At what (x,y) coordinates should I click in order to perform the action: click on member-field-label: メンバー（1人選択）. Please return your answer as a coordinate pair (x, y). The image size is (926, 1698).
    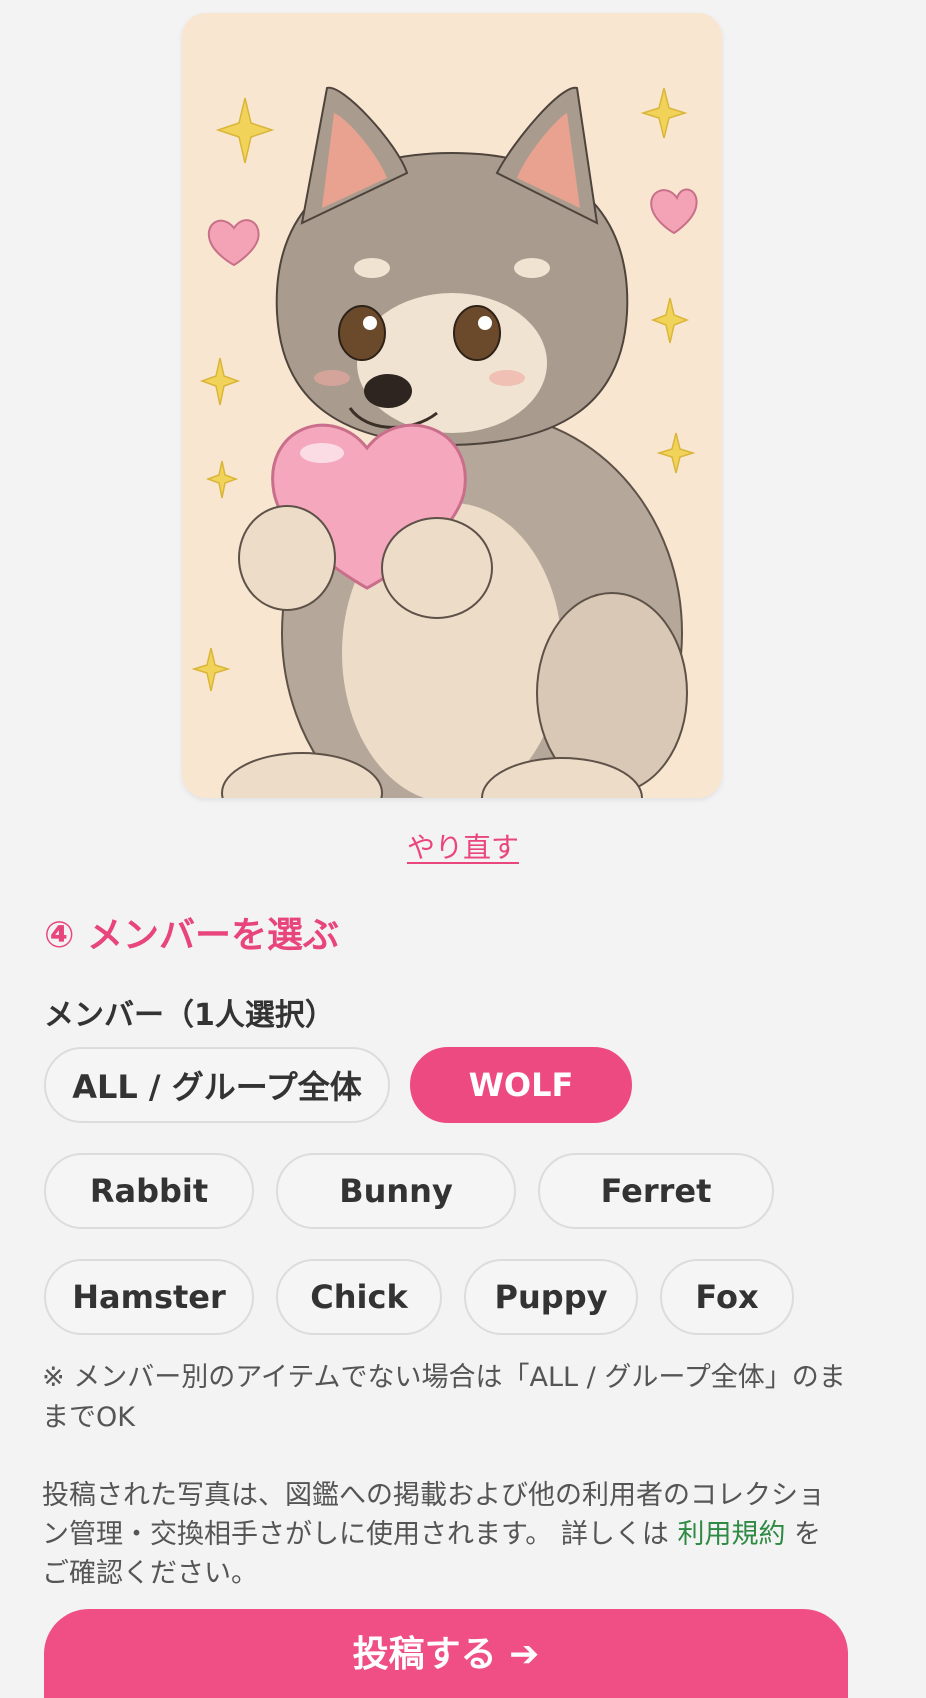
    Looking at the image, I should click on (189, 1015).